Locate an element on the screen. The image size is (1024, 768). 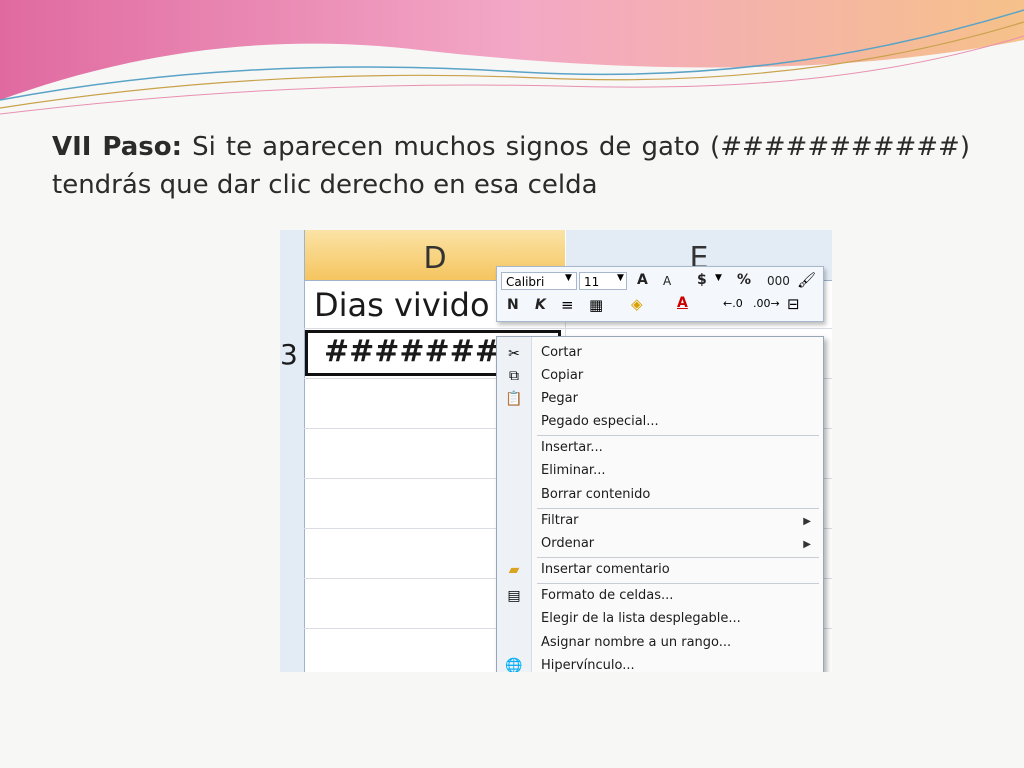
merge-center-icon: ⊟ is located at coordinates (793, 304).